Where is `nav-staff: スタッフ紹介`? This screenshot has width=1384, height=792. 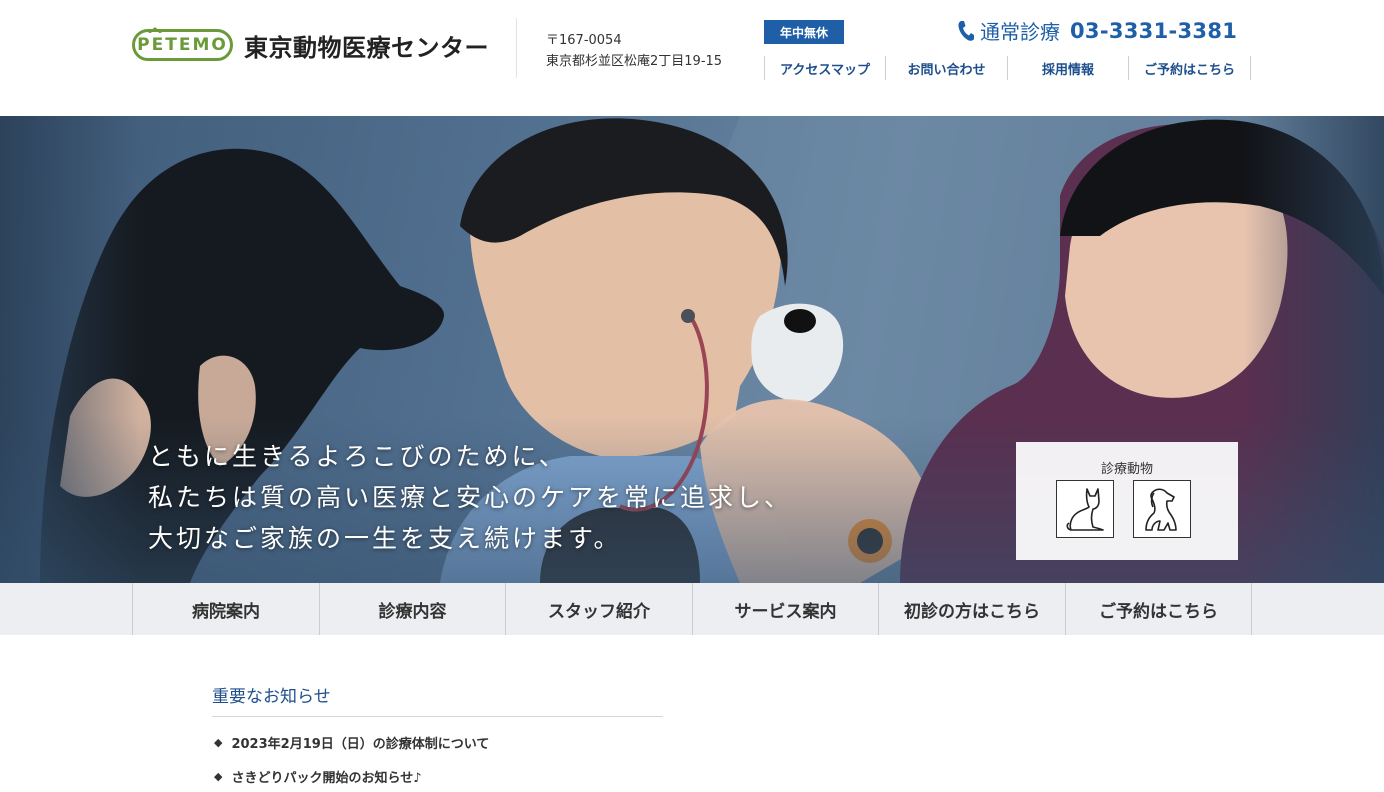 nav-staff: スタッフ紹介 is located at coordinates (599, 609).